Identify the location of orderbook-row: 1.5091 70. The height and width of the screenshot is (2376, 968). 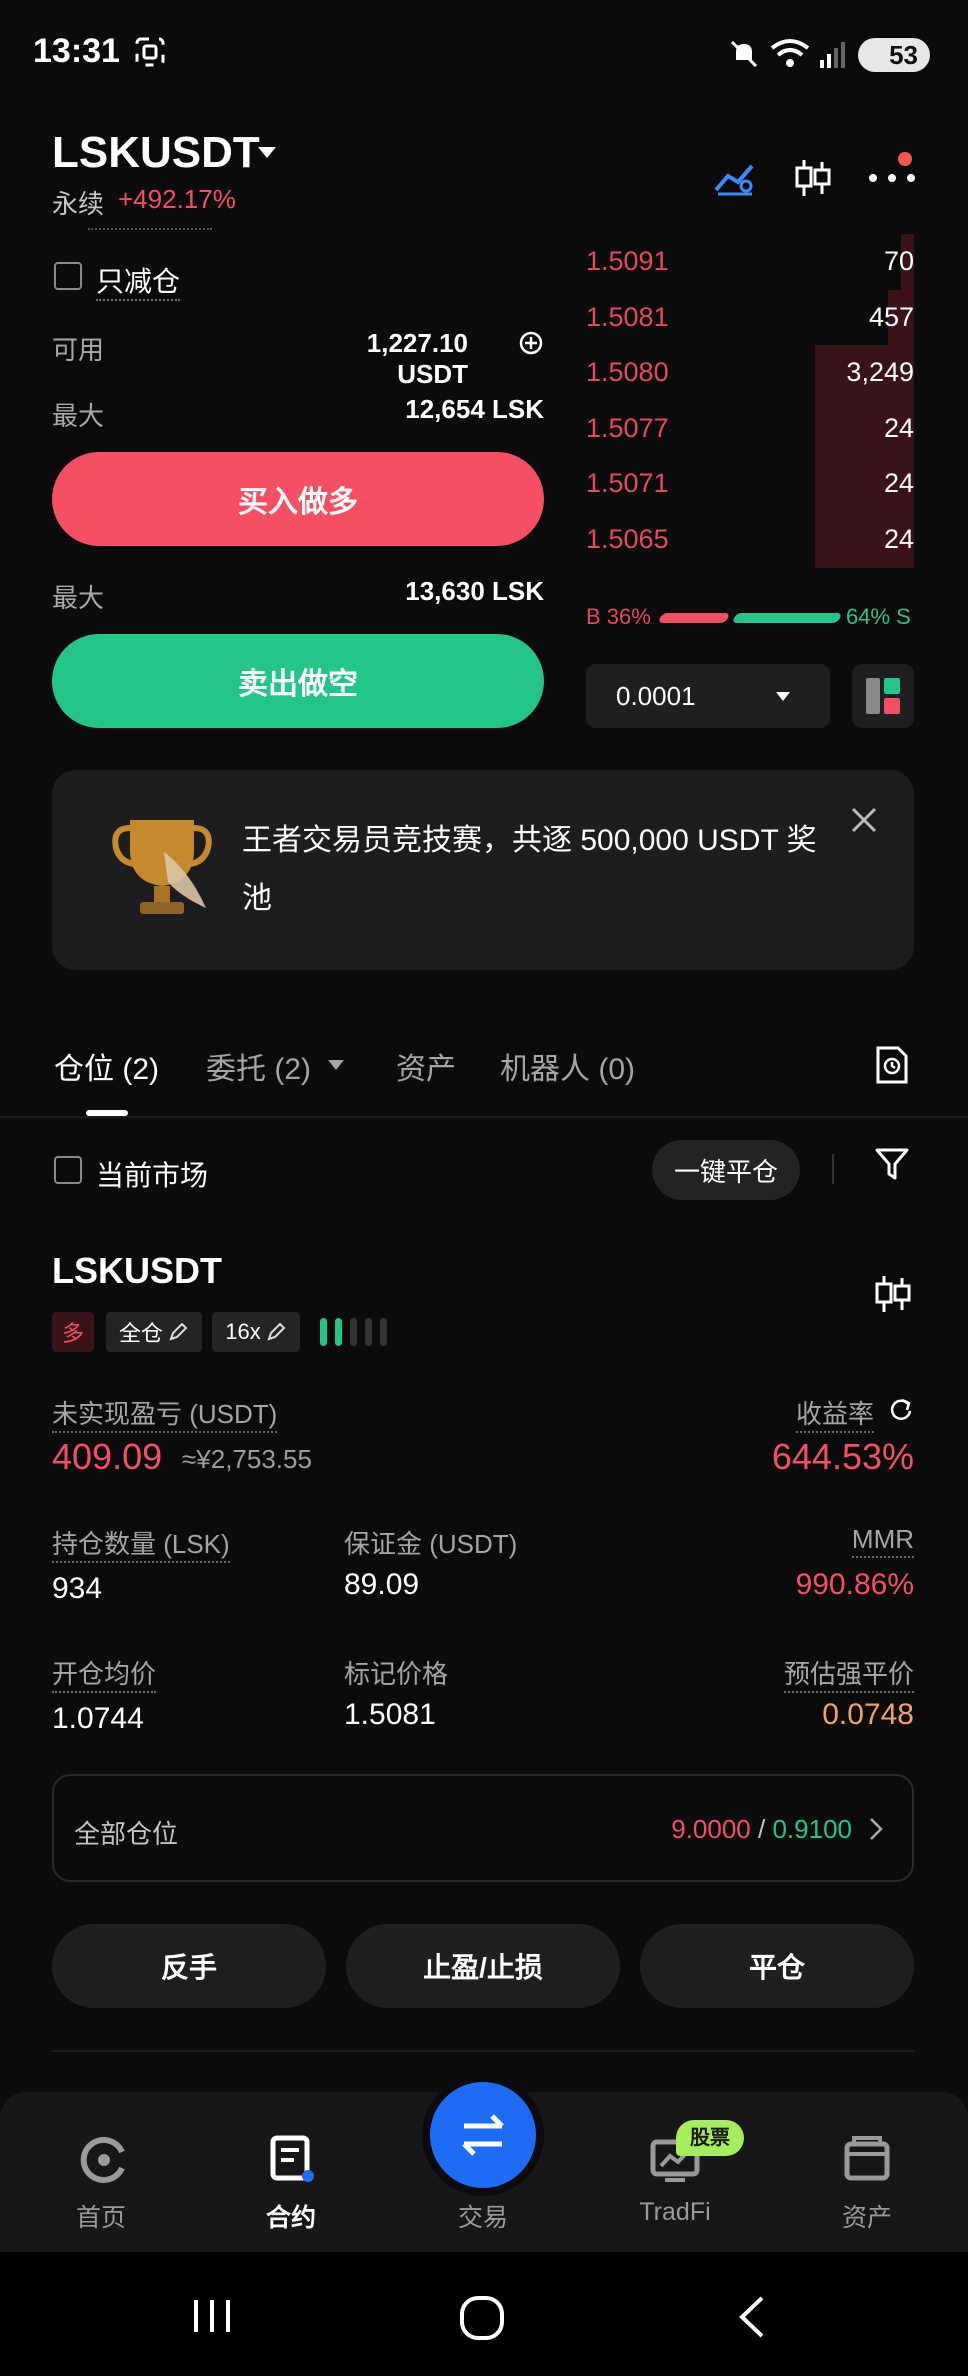
(749, 262).